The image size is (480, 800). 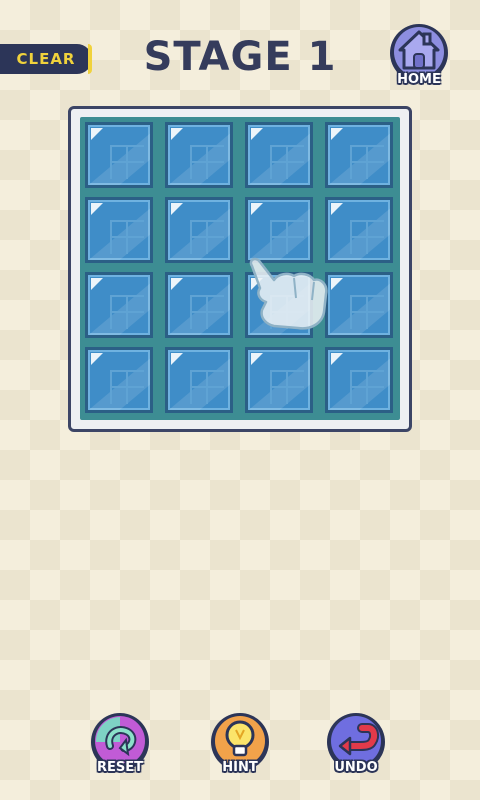 I want to click on tile-r3-c2, so click(x=199, y=305).